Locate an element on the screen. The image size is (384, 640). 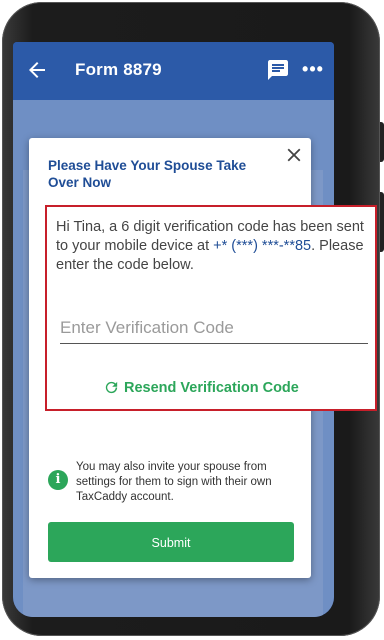
more-horizontal-icon: ••• is located at coordinates (313, 71).